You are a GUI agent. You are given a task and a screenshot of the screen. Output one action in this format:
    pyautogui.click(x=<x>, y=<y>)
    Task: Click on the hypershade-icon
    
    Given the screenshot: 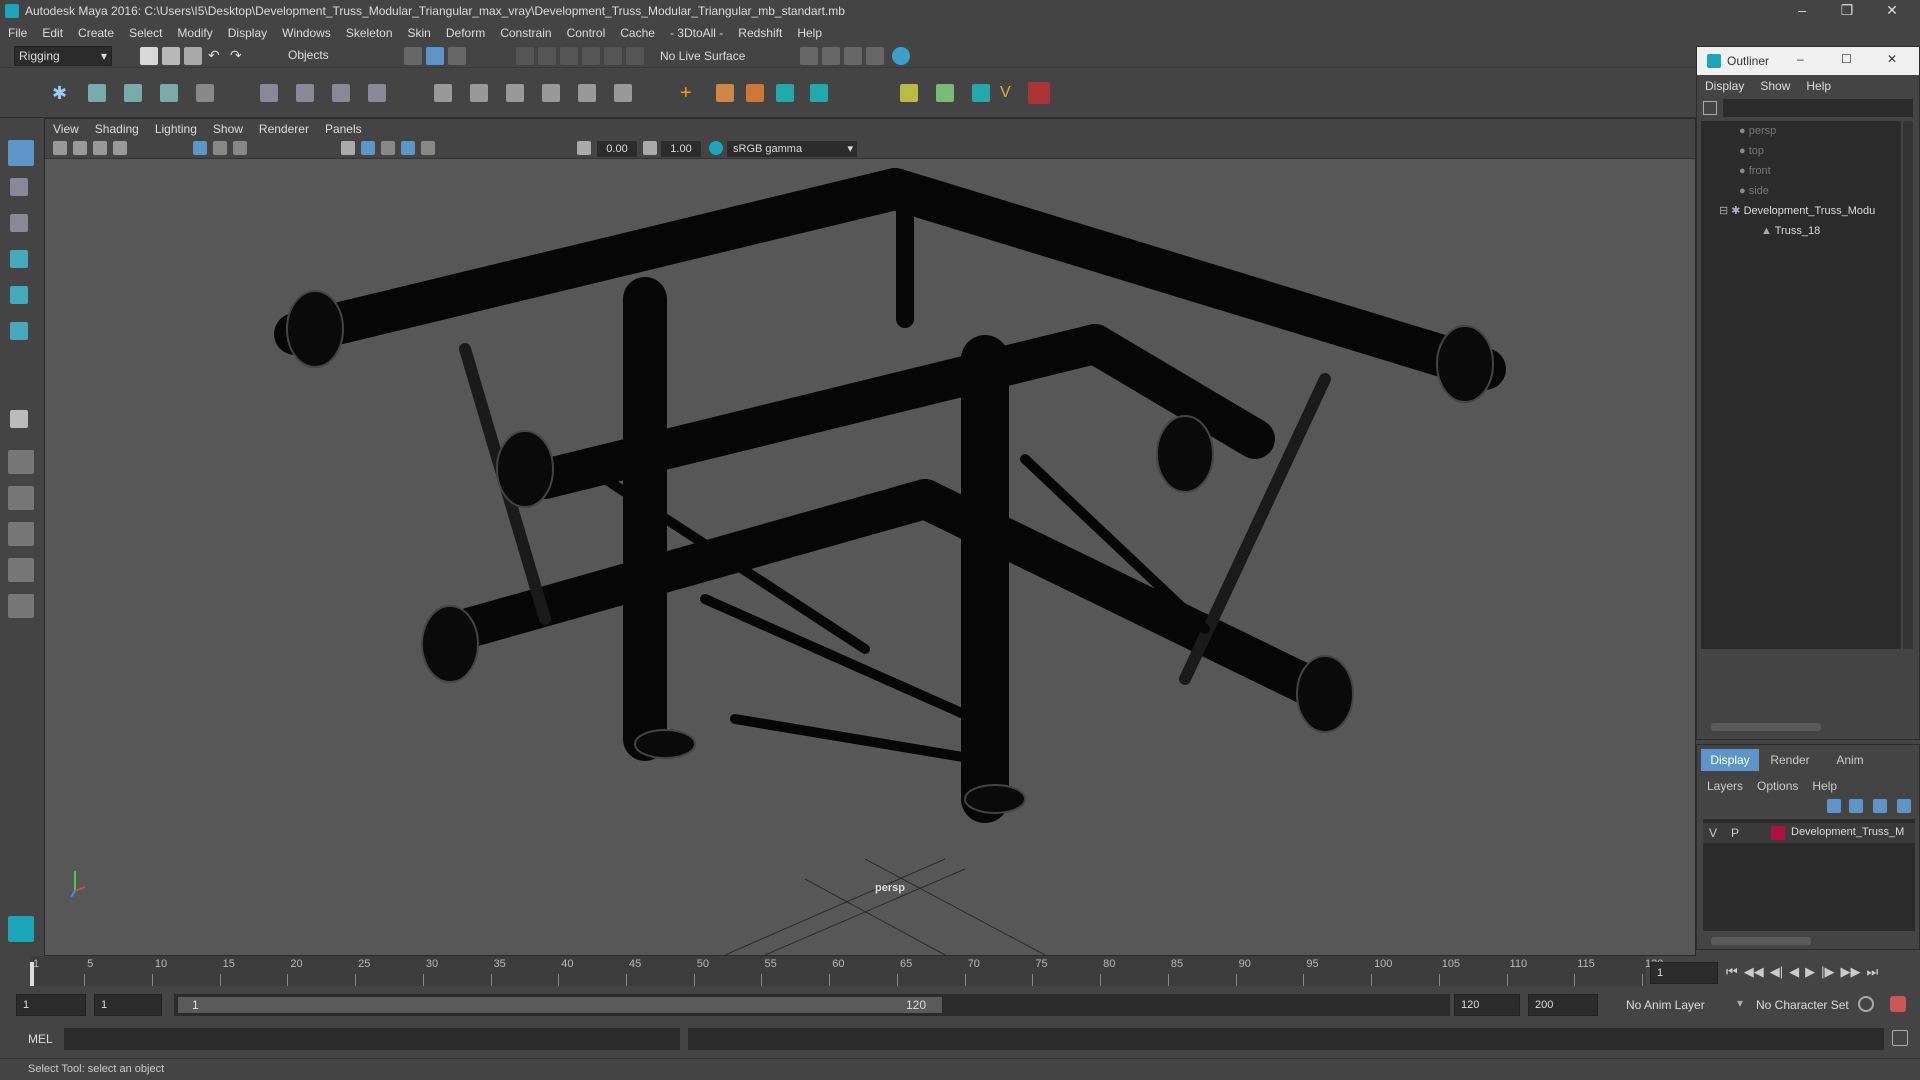 What is the action you would take?
    pyautogui.click(x=875, y=56)
    